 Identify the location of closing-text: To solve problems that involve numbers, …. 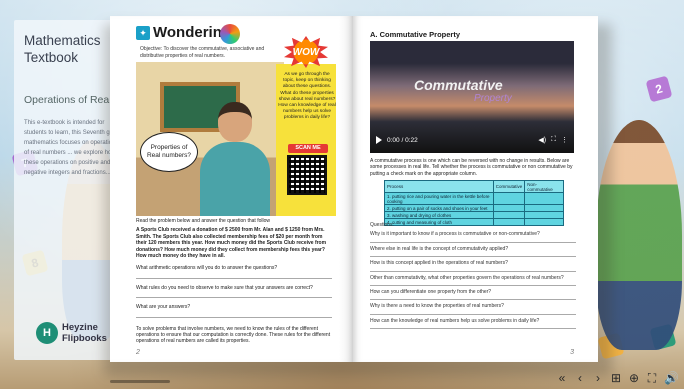
(233, 335).